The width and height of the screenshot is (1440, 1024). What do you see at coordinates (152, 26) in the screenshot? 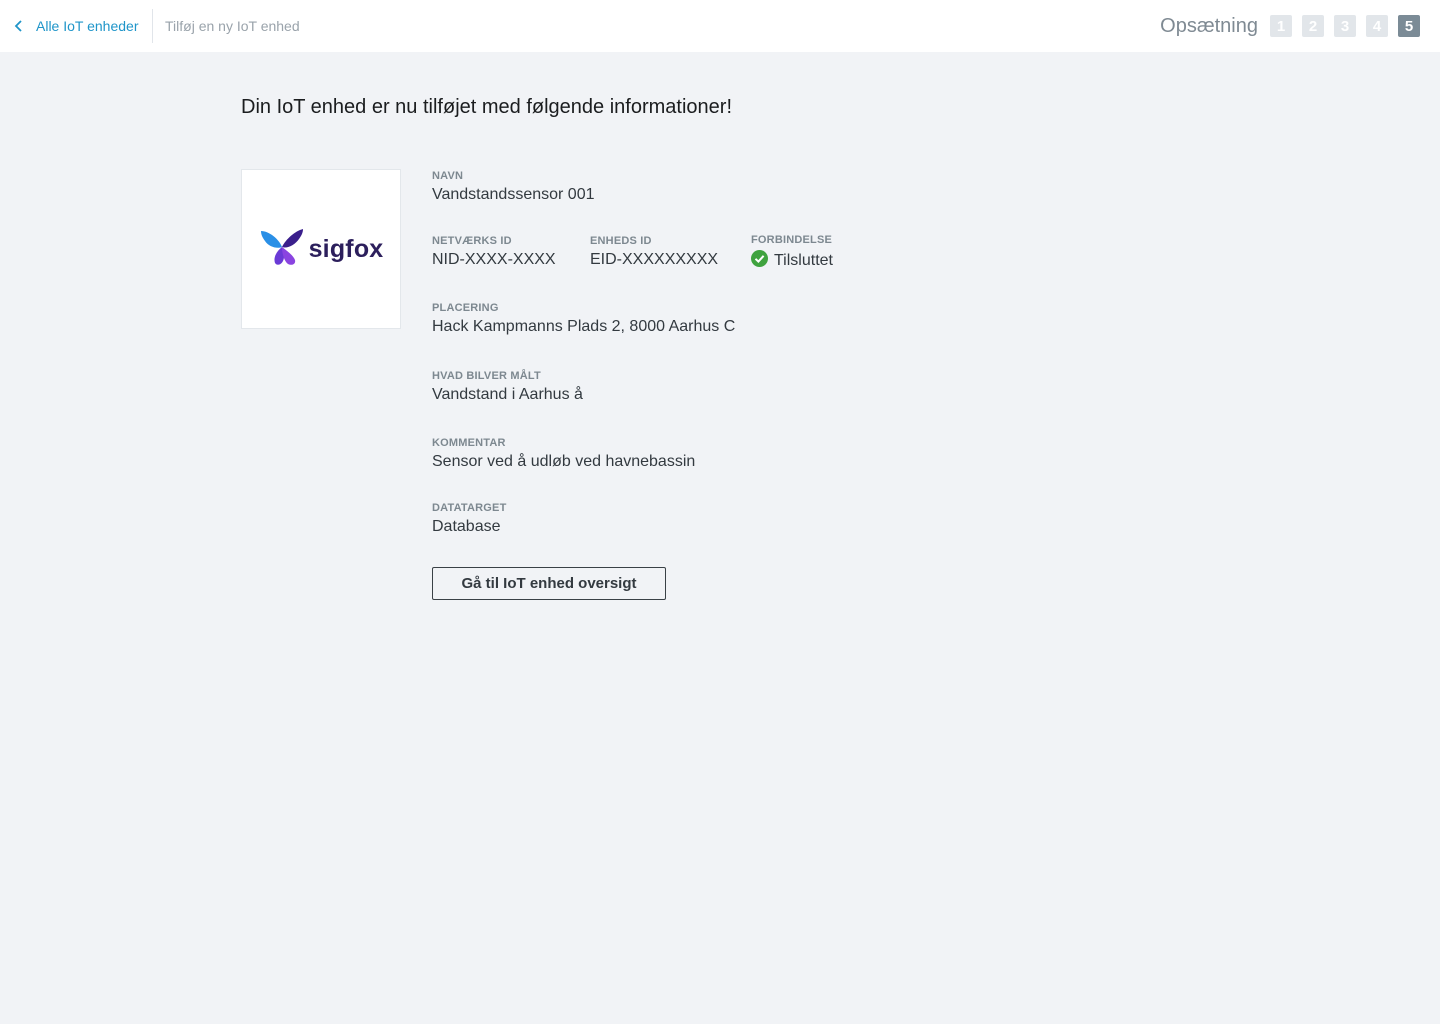
I see `breadcrumb-divider` at bounding box center [152, 26].